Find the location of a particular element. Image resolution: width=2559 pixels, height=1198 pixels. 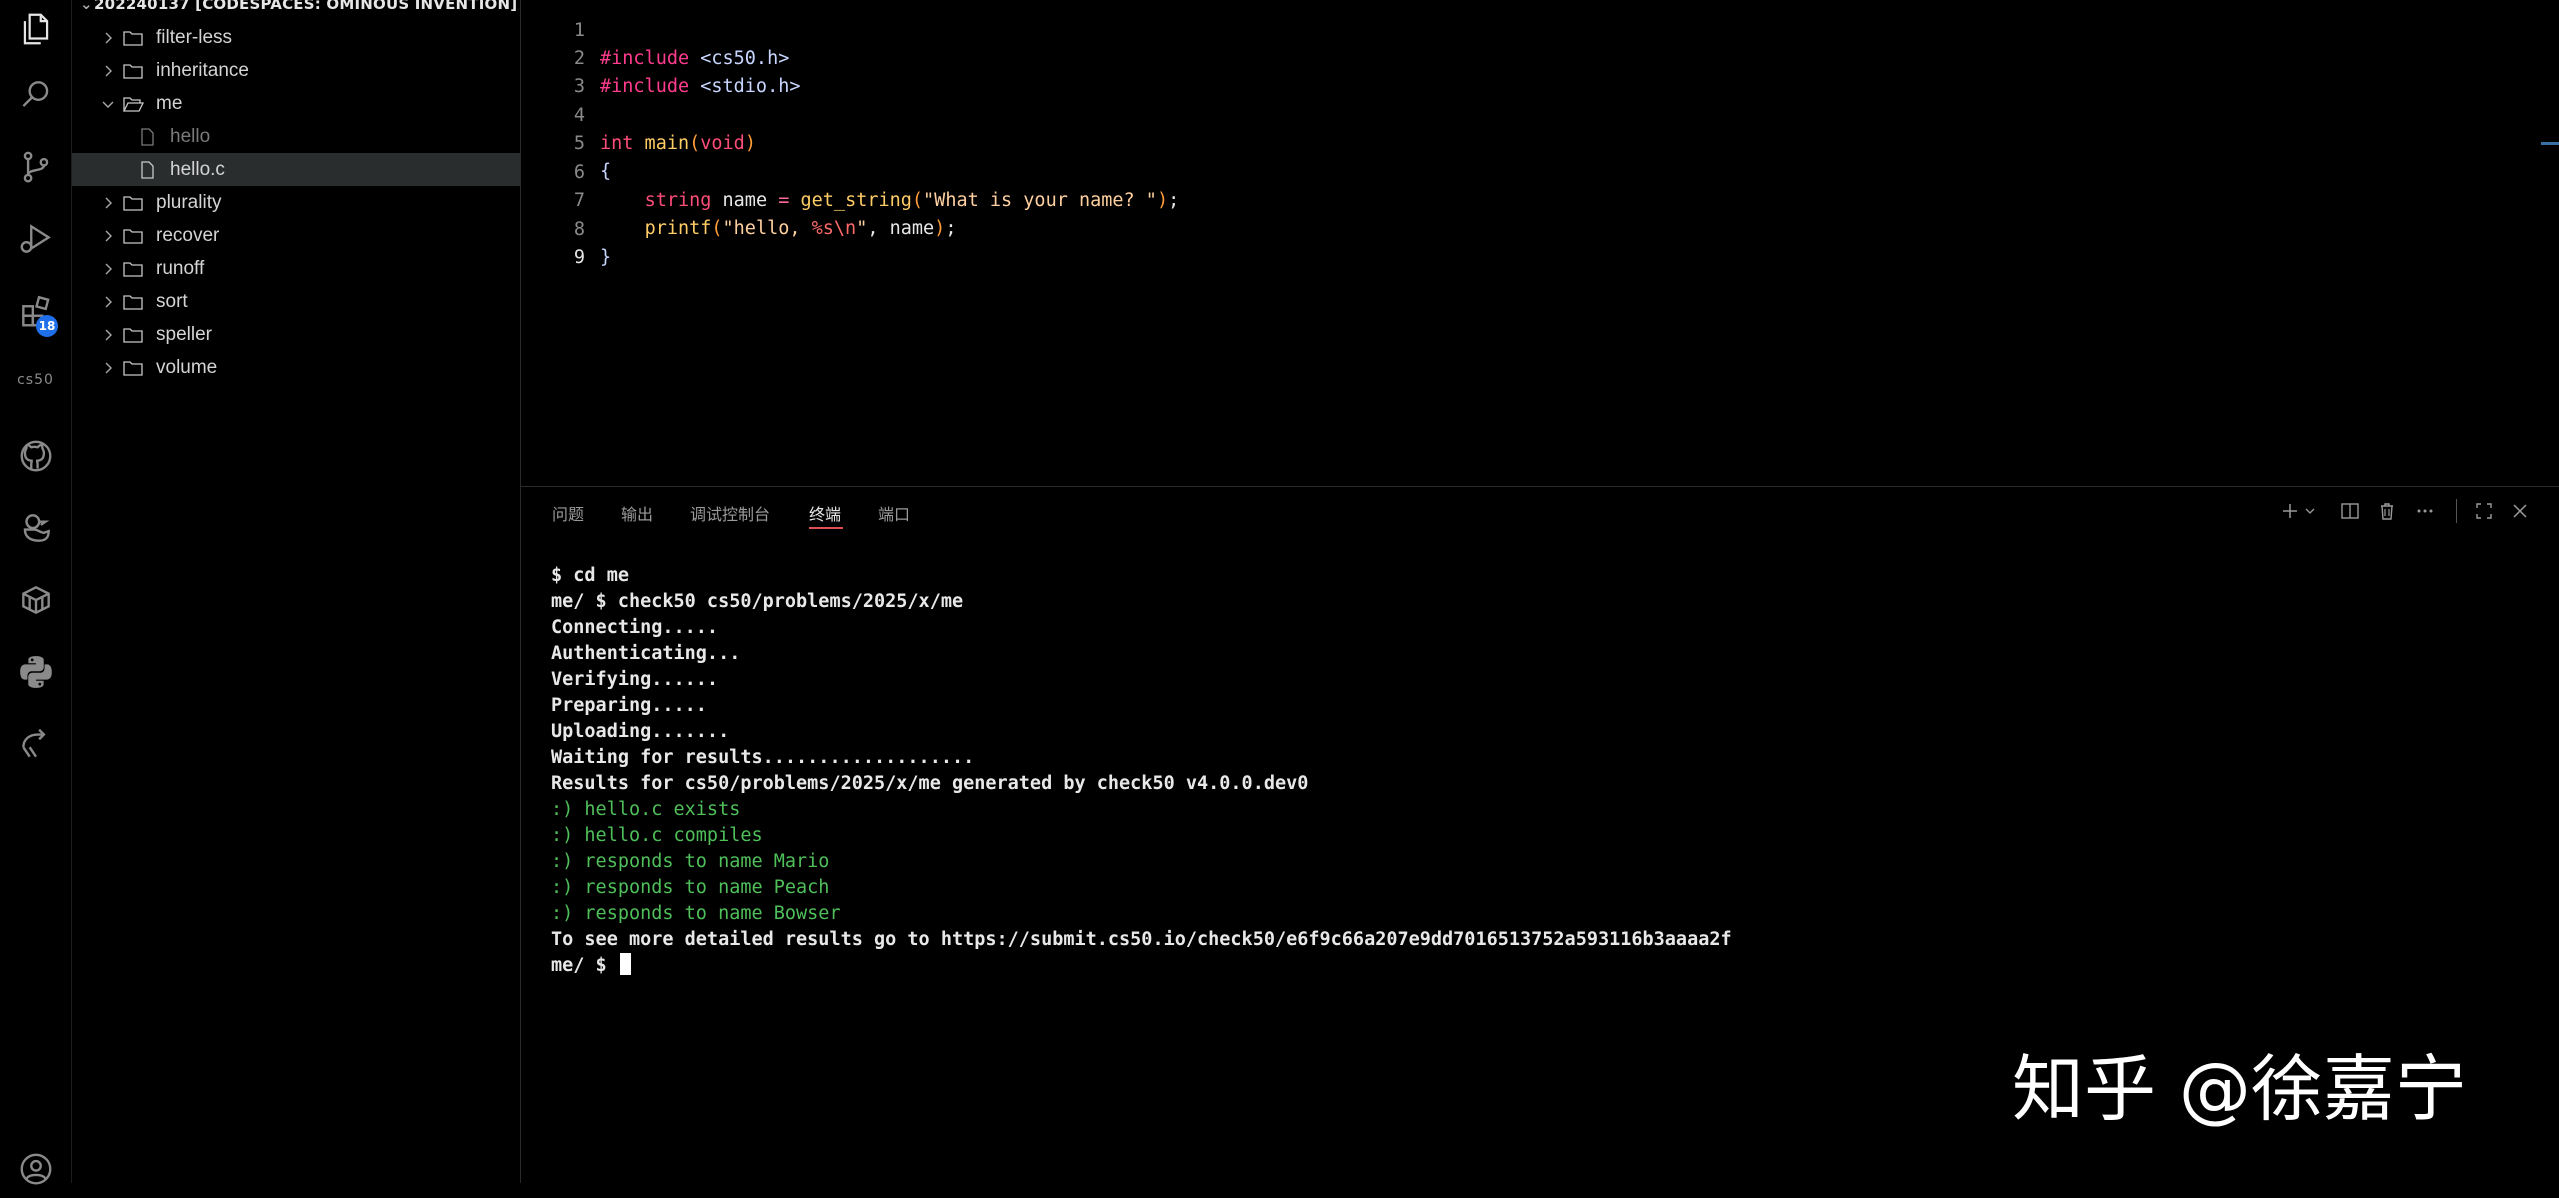

duck-icon is located at coordinates (35, 528).